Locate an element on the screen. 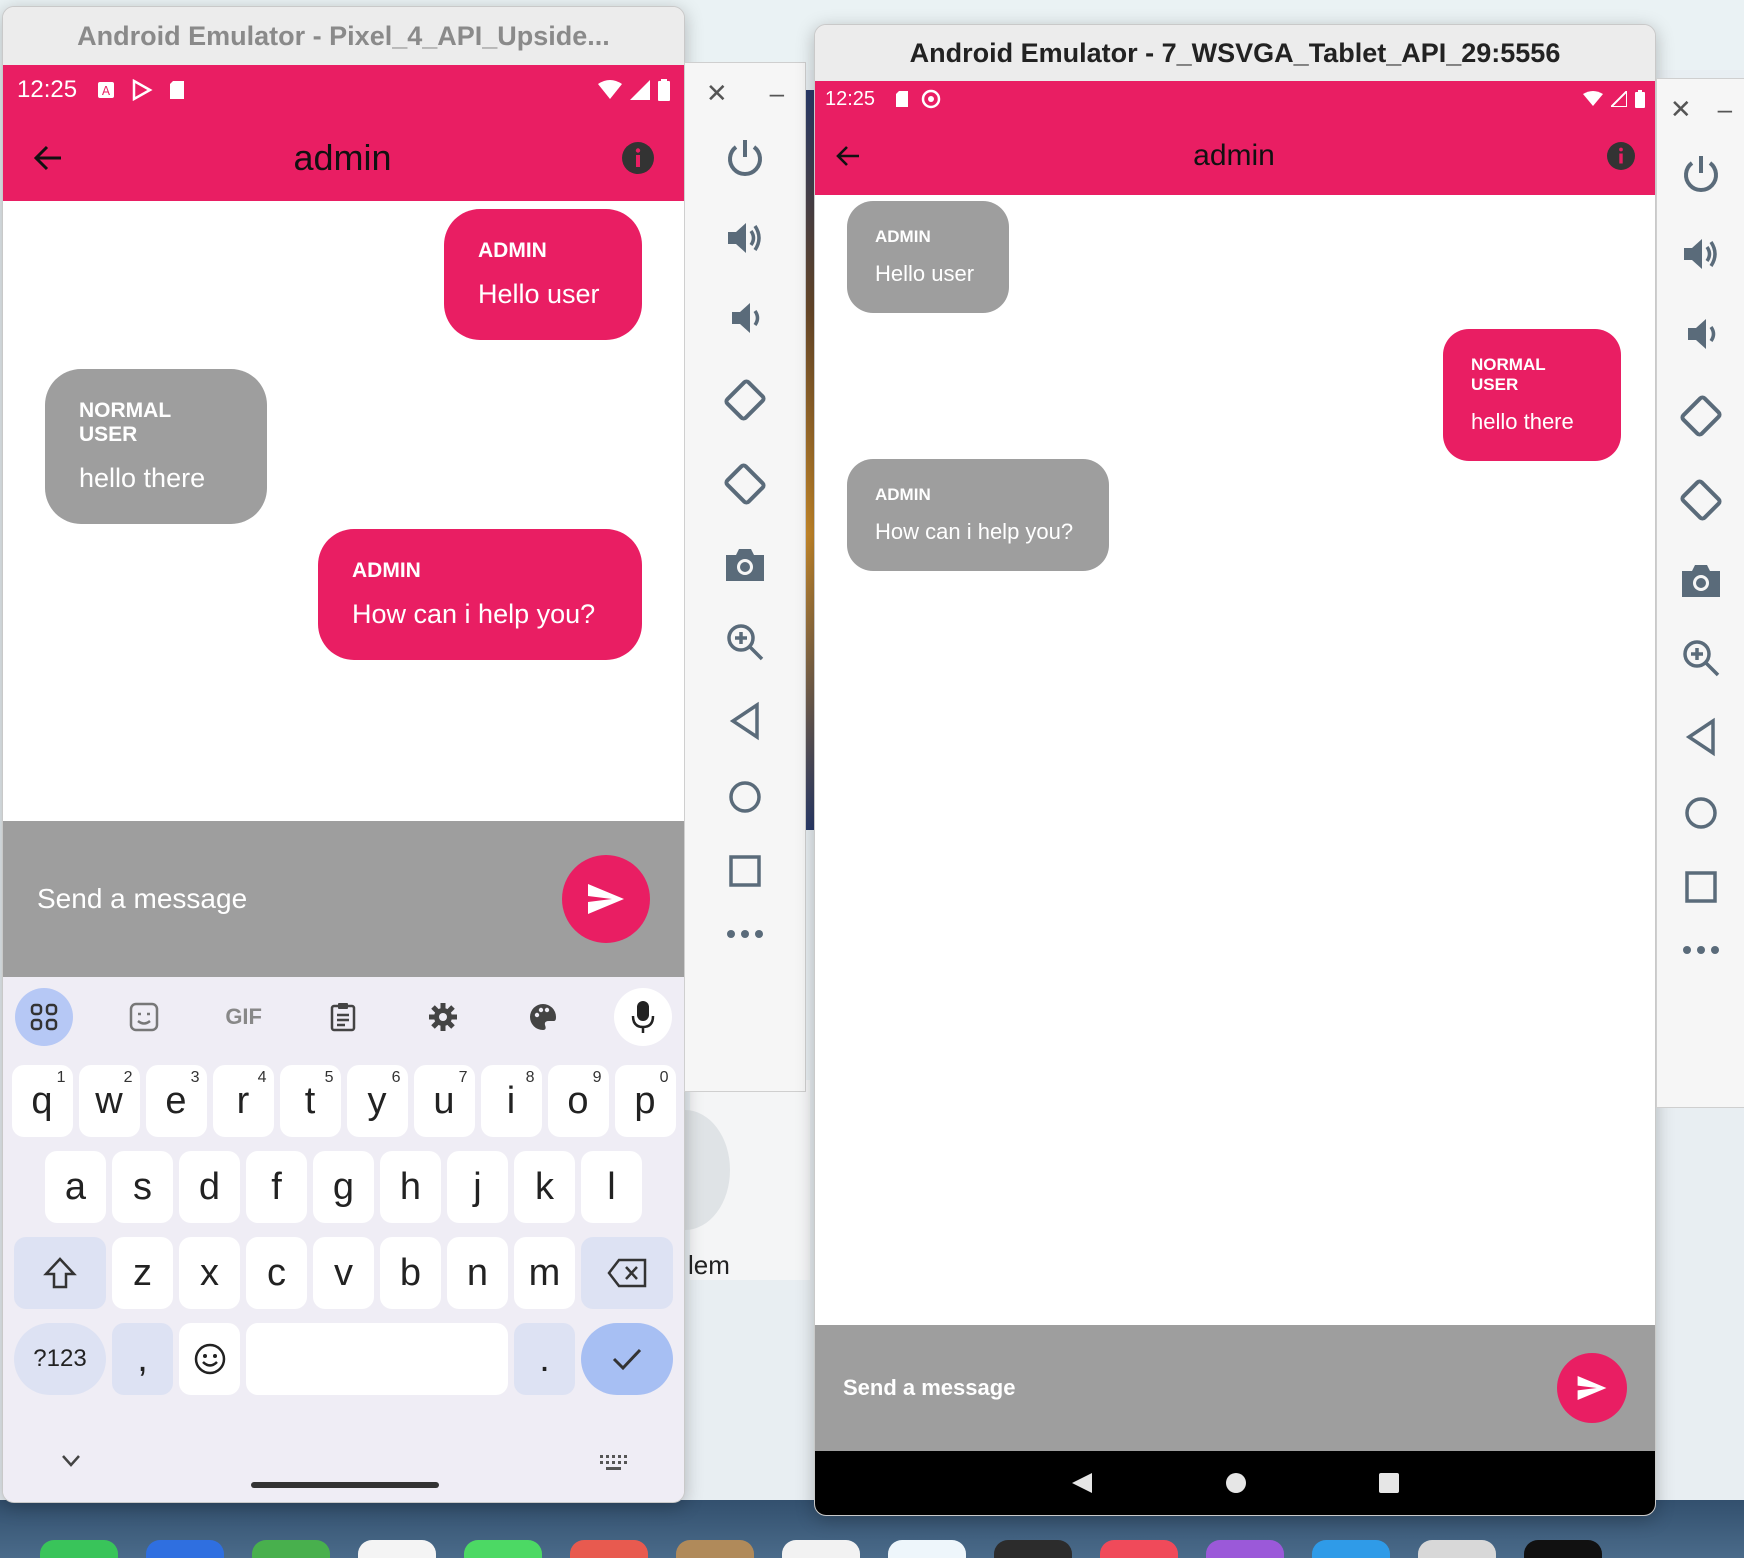 The width and height of the screenshot is (1744, 1558). sd-card-icon is located at coordinates (177, 90).